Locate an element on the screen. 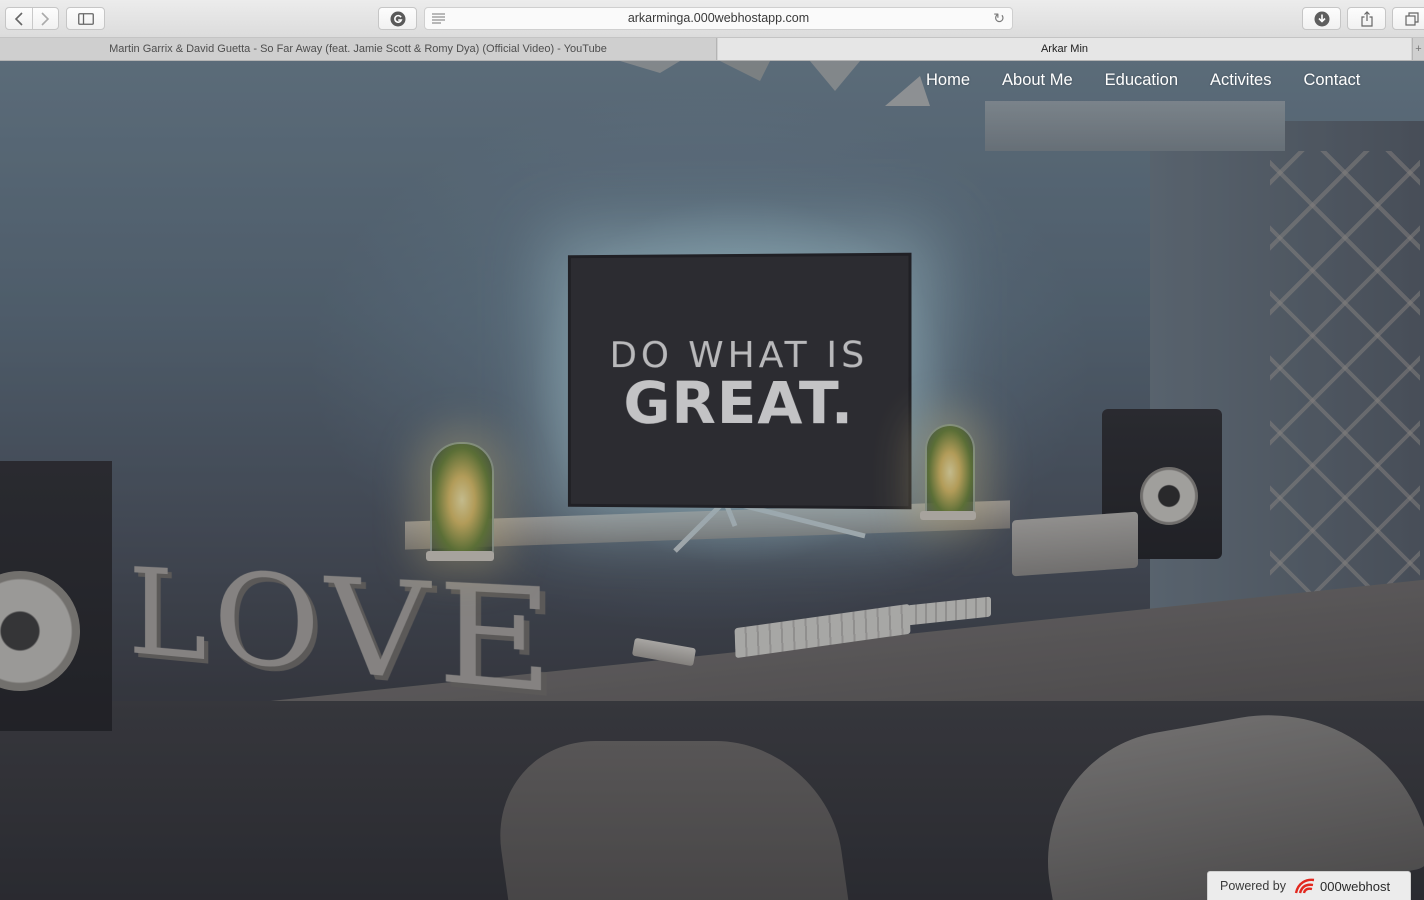 The width and height of the screenshot is (1424, 900). back-button is located at coordinates (19, 18).